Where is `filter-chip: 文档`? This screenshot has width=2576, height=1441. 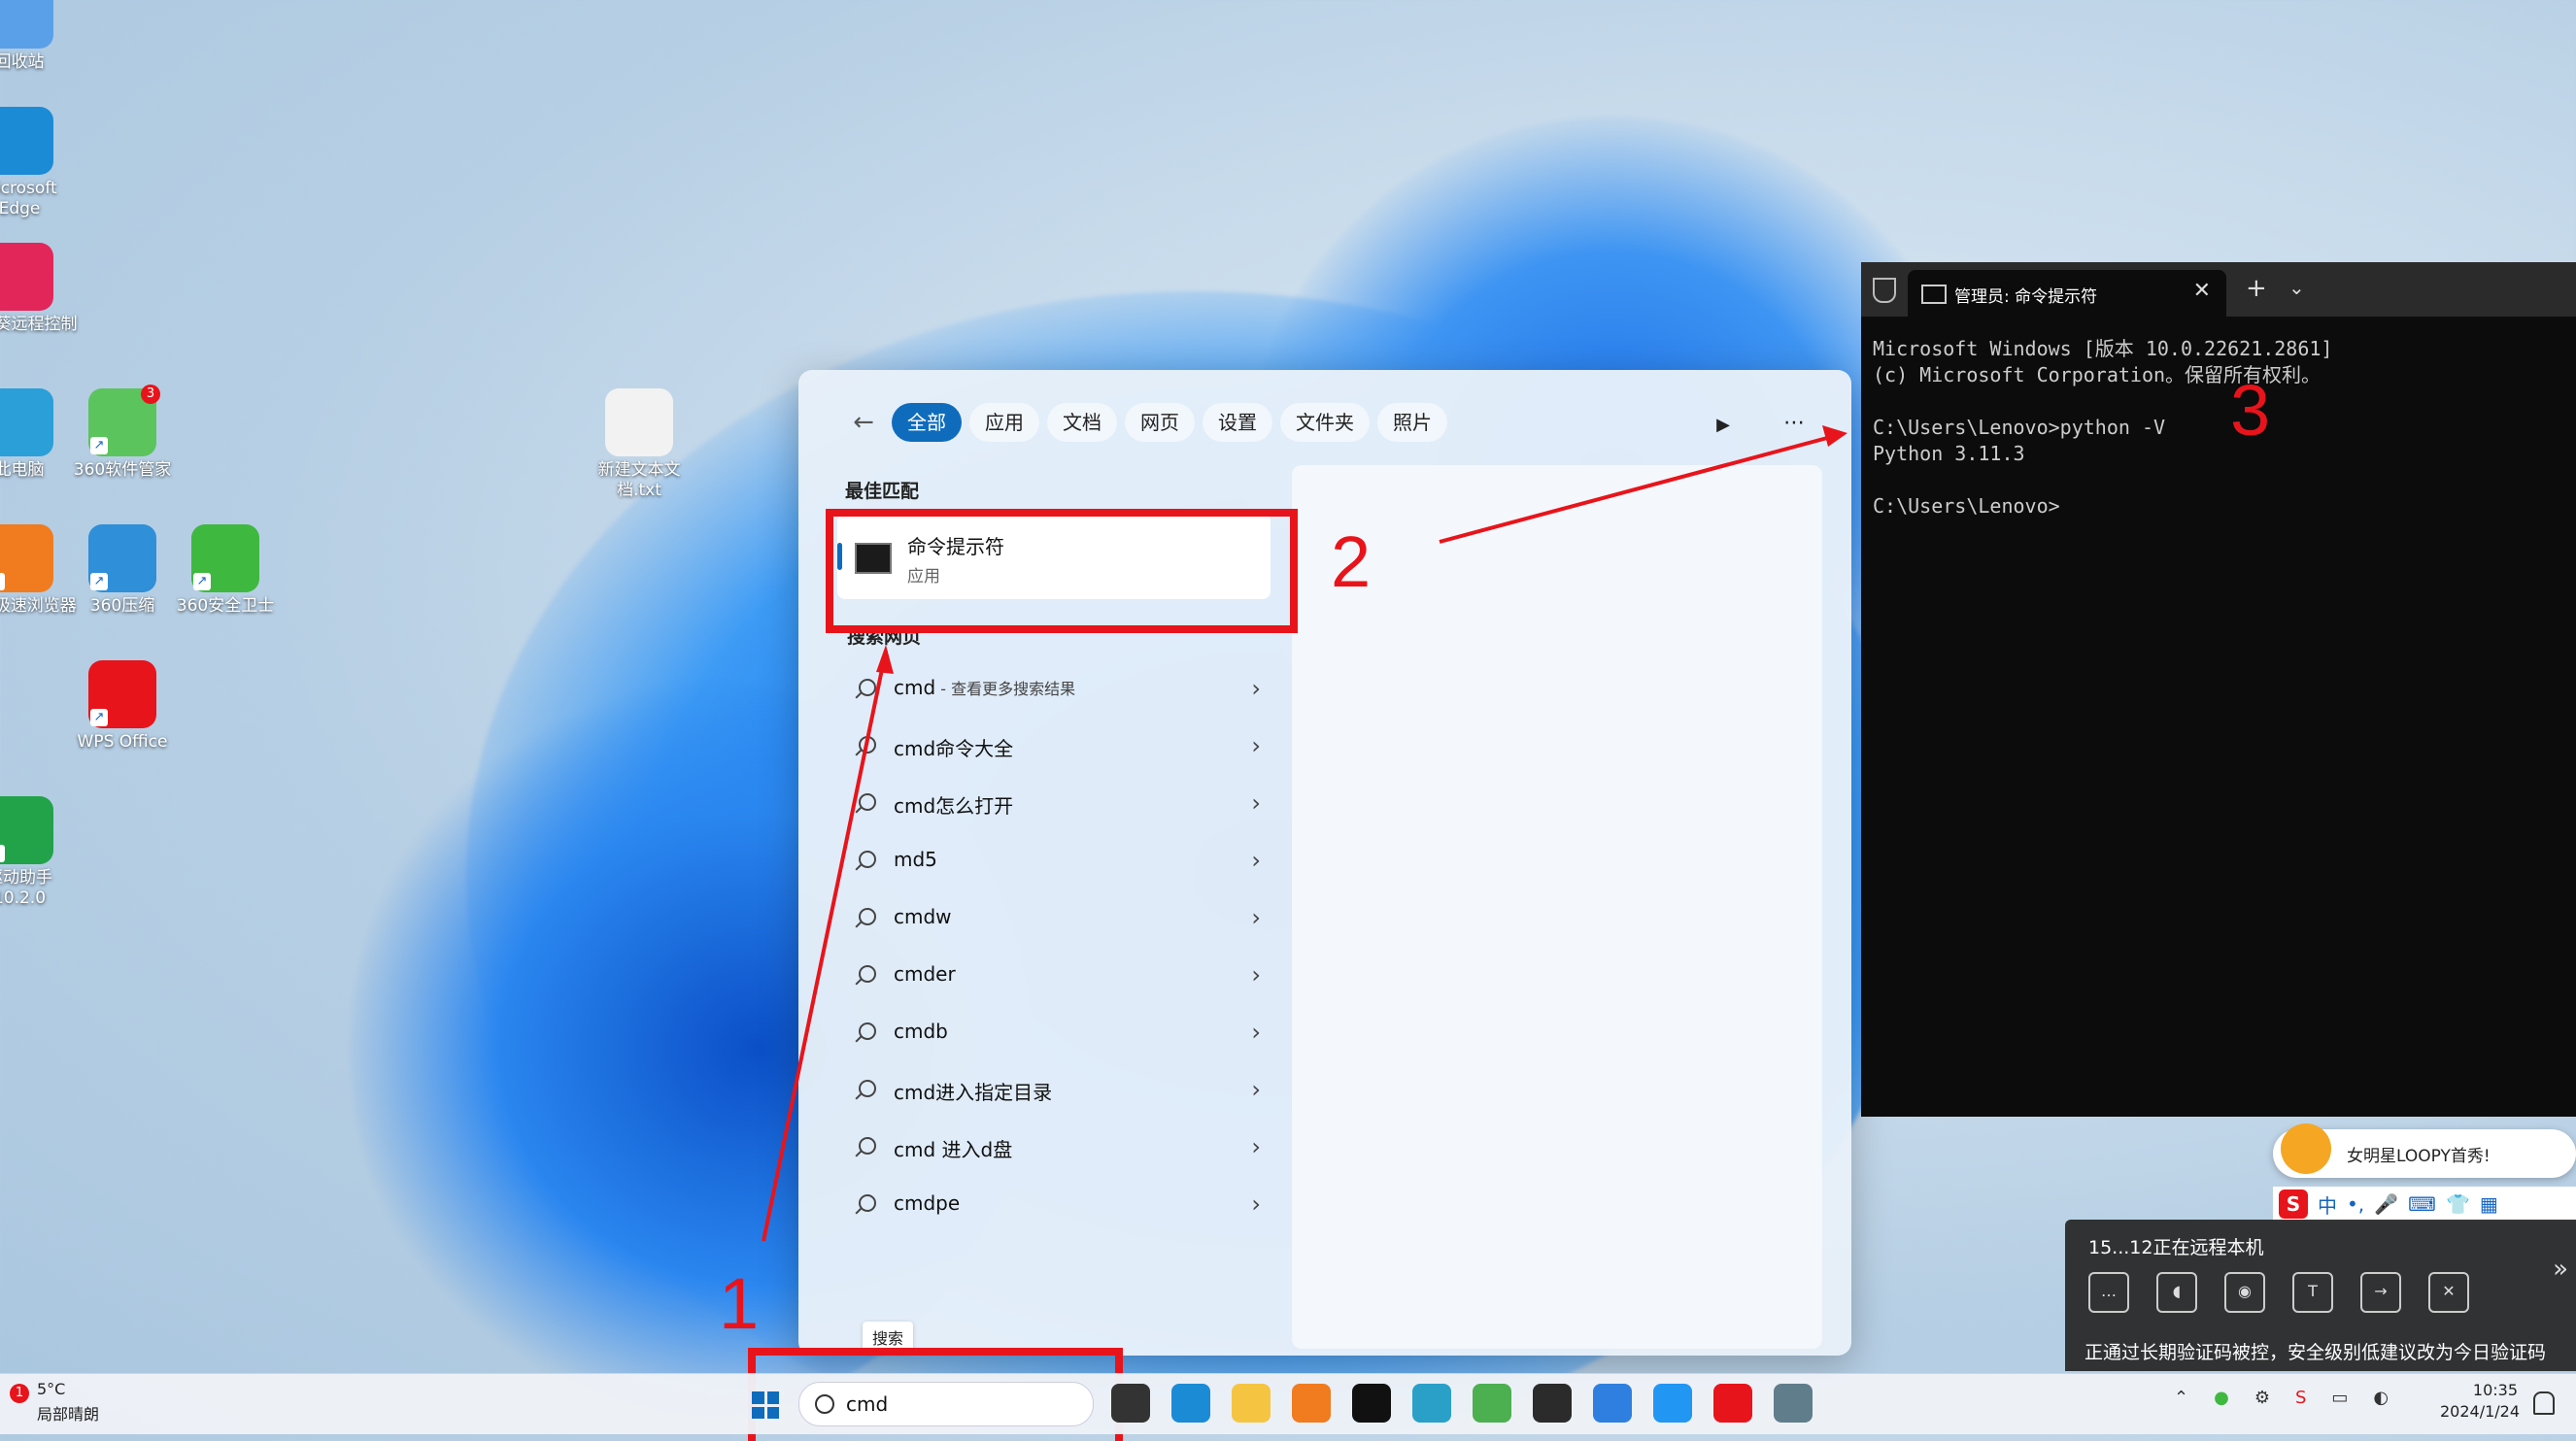
filter-chip: 文档 is located at coordinates (1082, 422).